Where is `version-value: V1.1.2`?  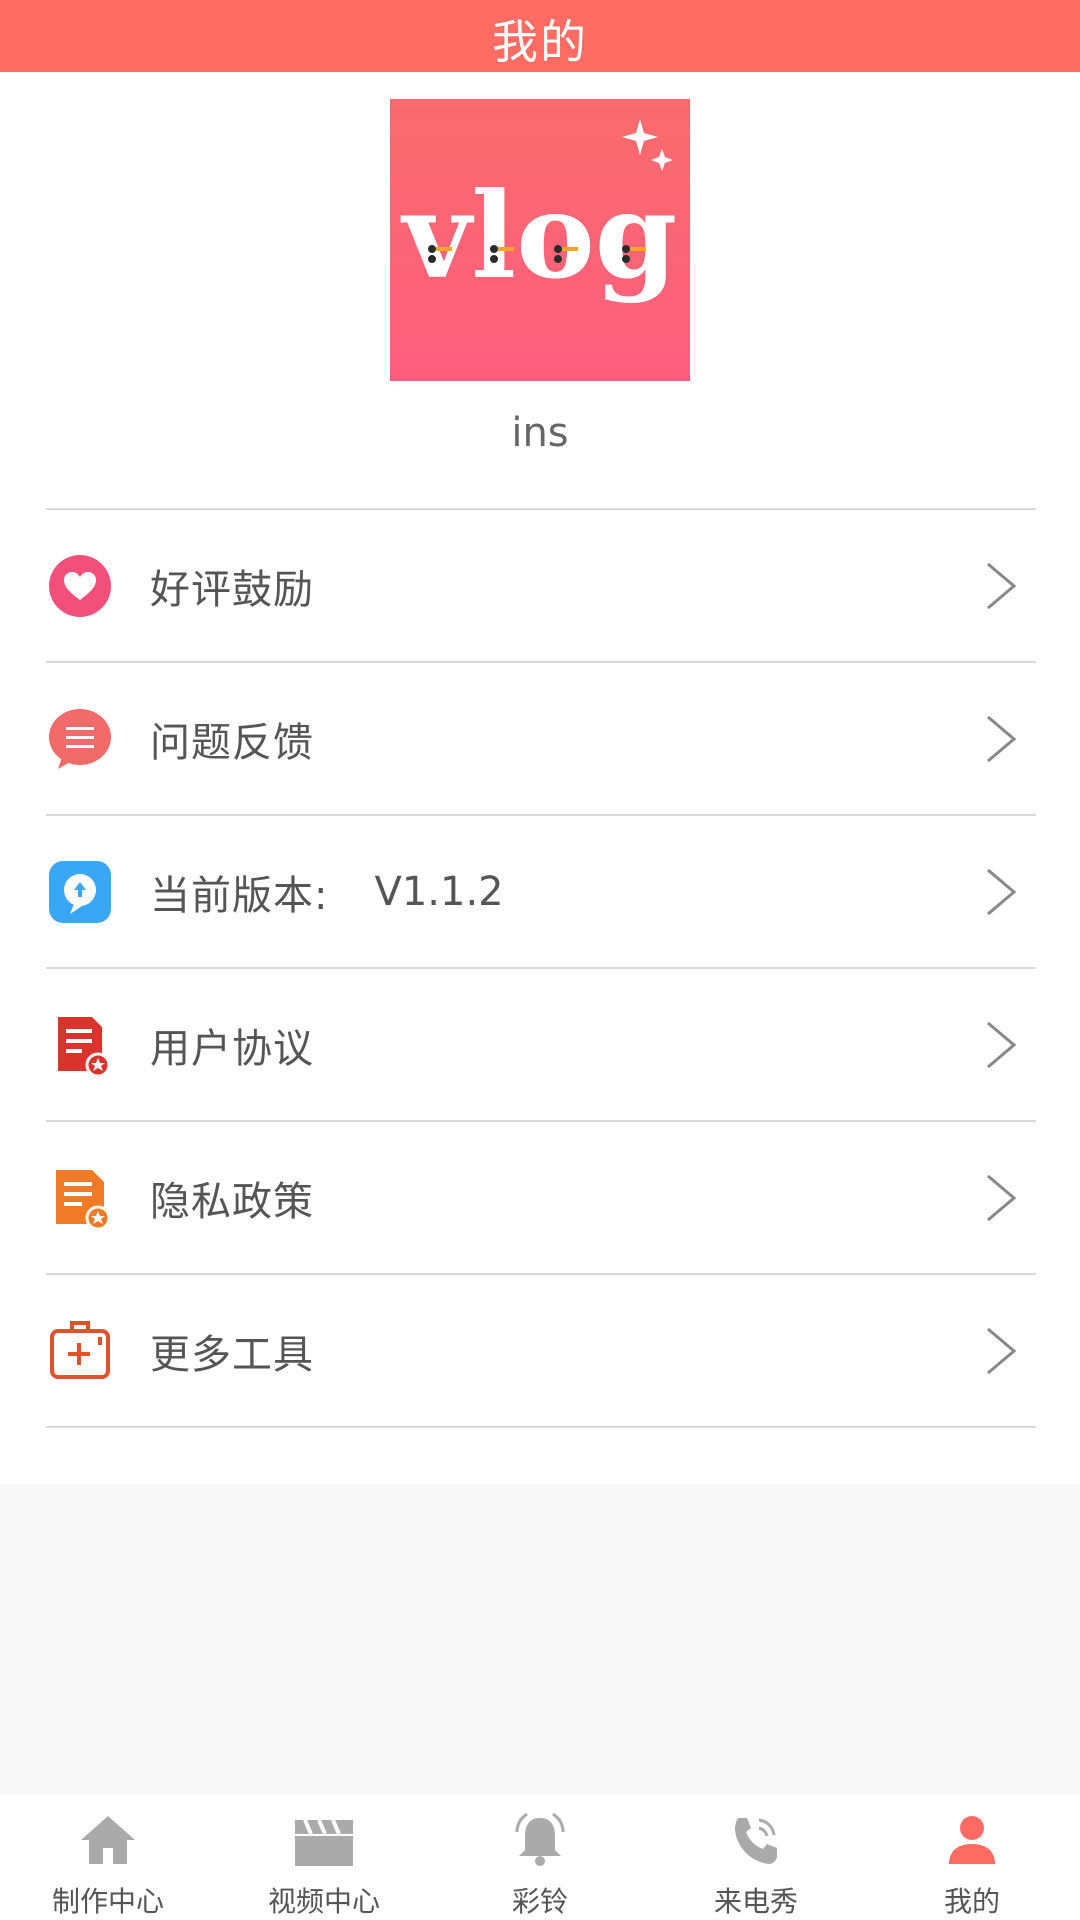 version-value: V1.1.2 is located at coordinates (439, 891).